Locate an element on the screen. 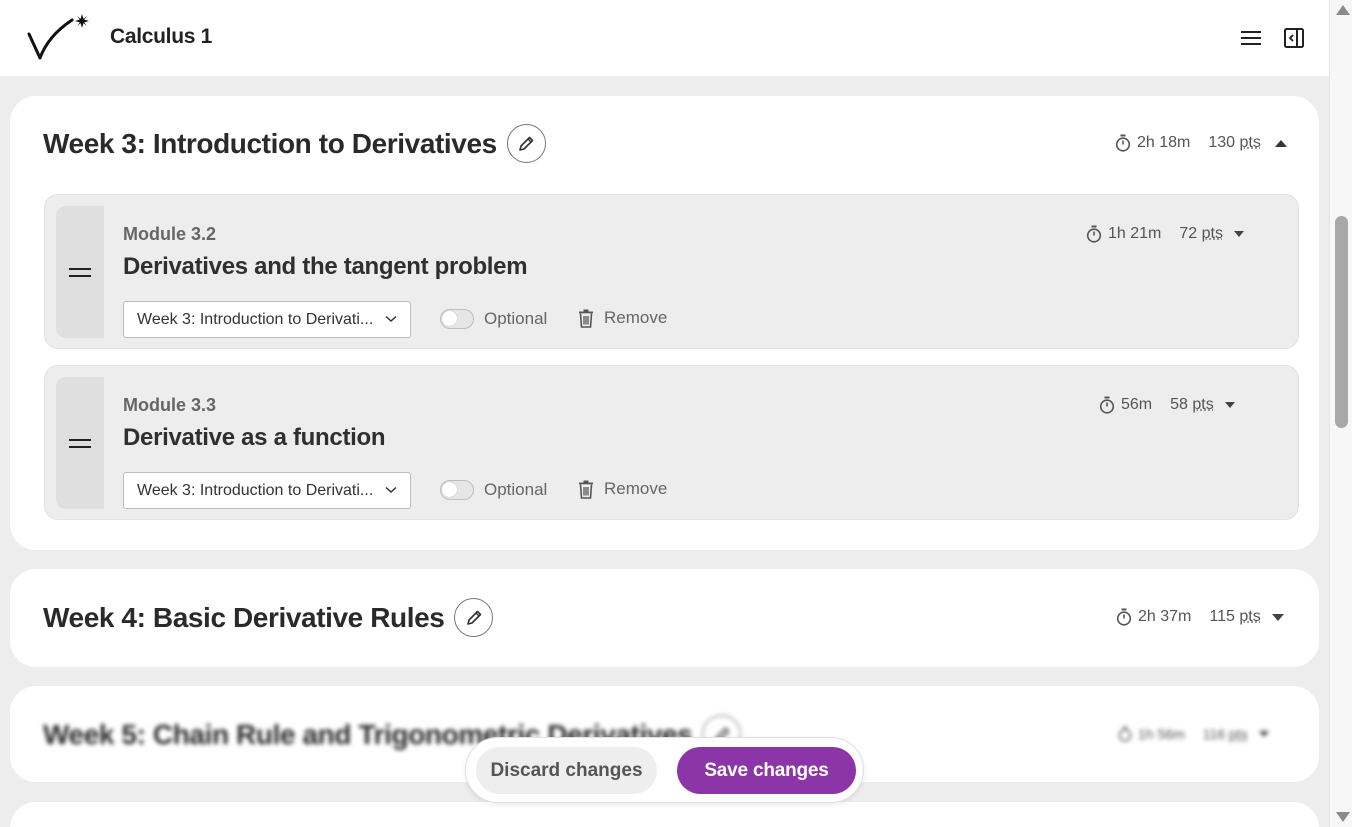 This screenshot has width=1352, height=827. scroll-down-arrow-icon is located at coordinates (1343, 817).